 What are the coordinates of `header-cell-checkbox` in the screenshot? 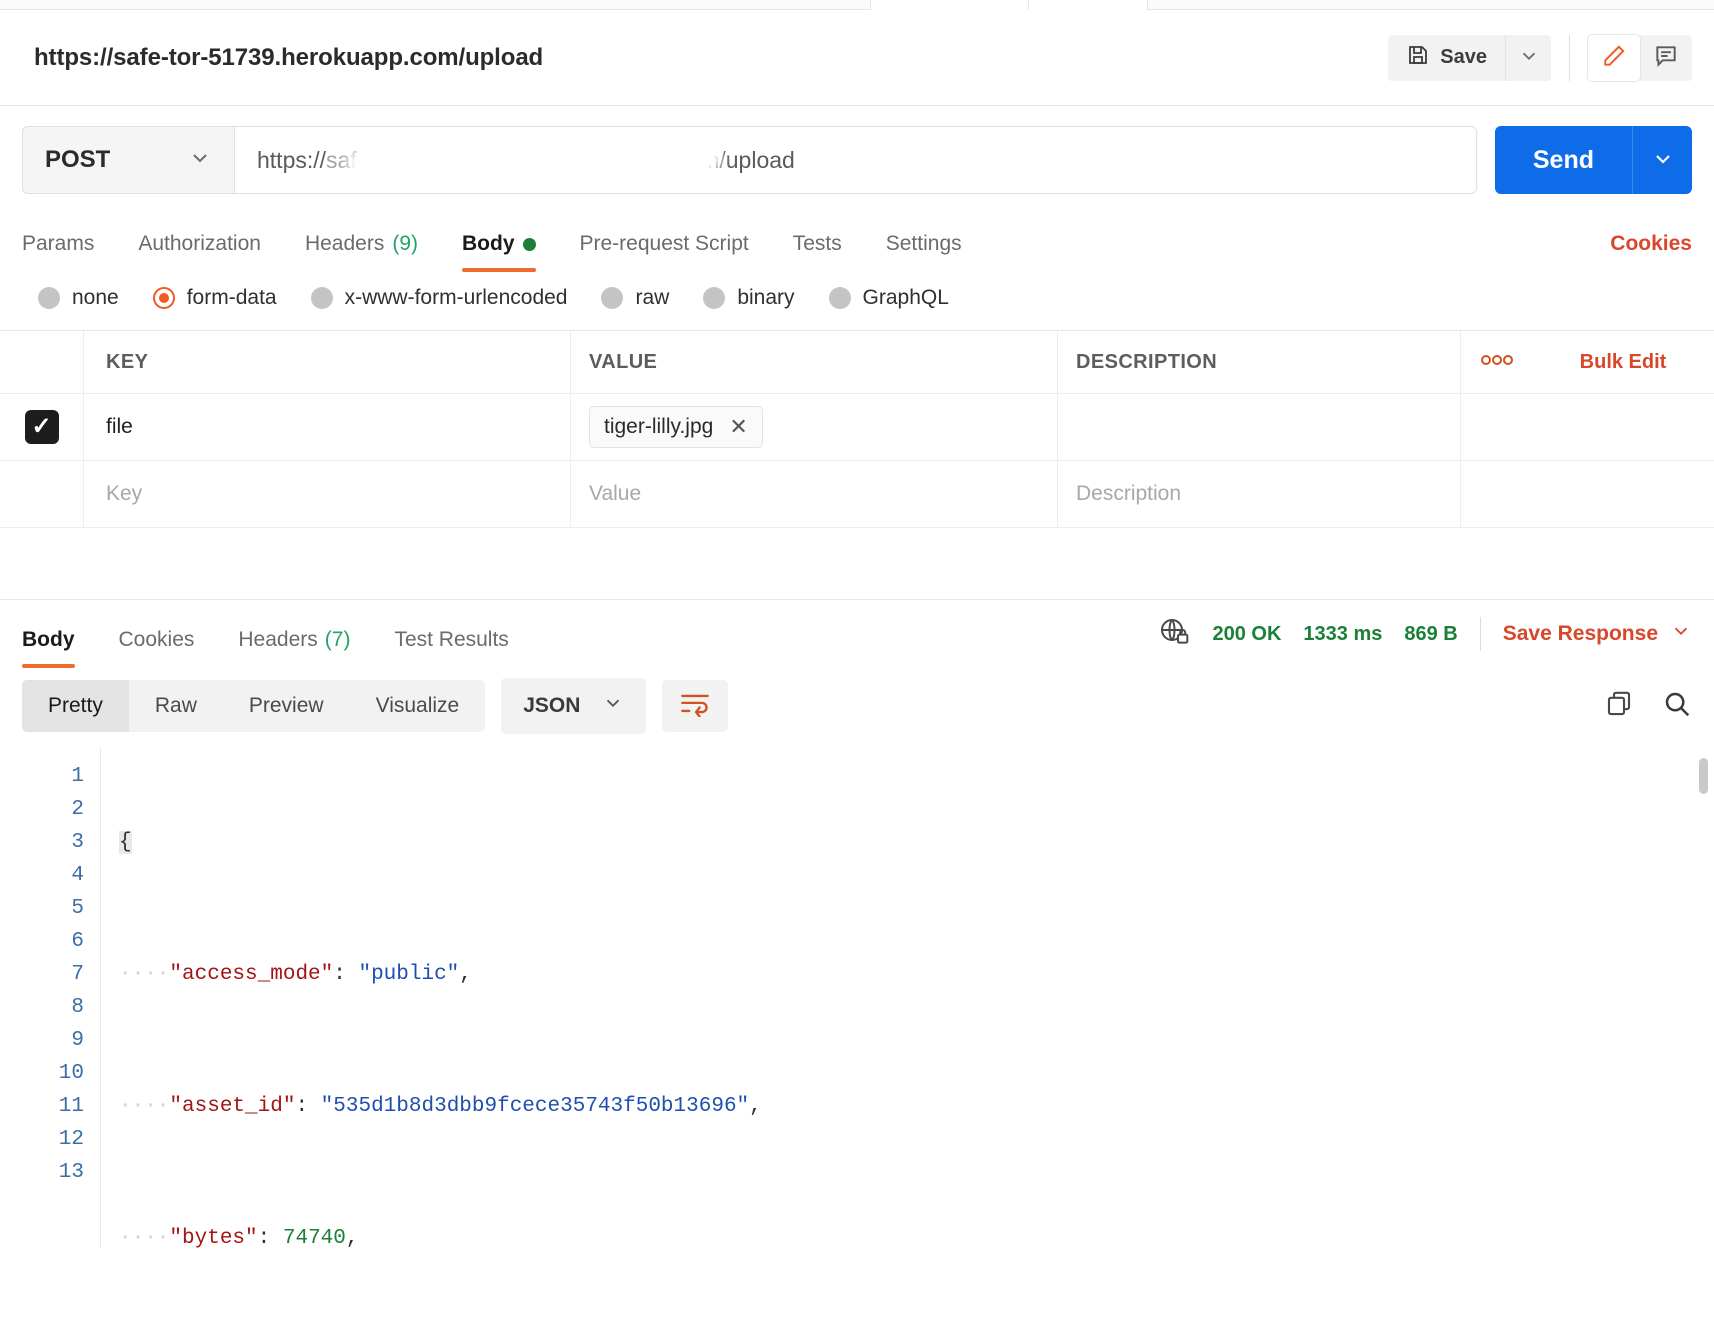 It's located at (42, 362).